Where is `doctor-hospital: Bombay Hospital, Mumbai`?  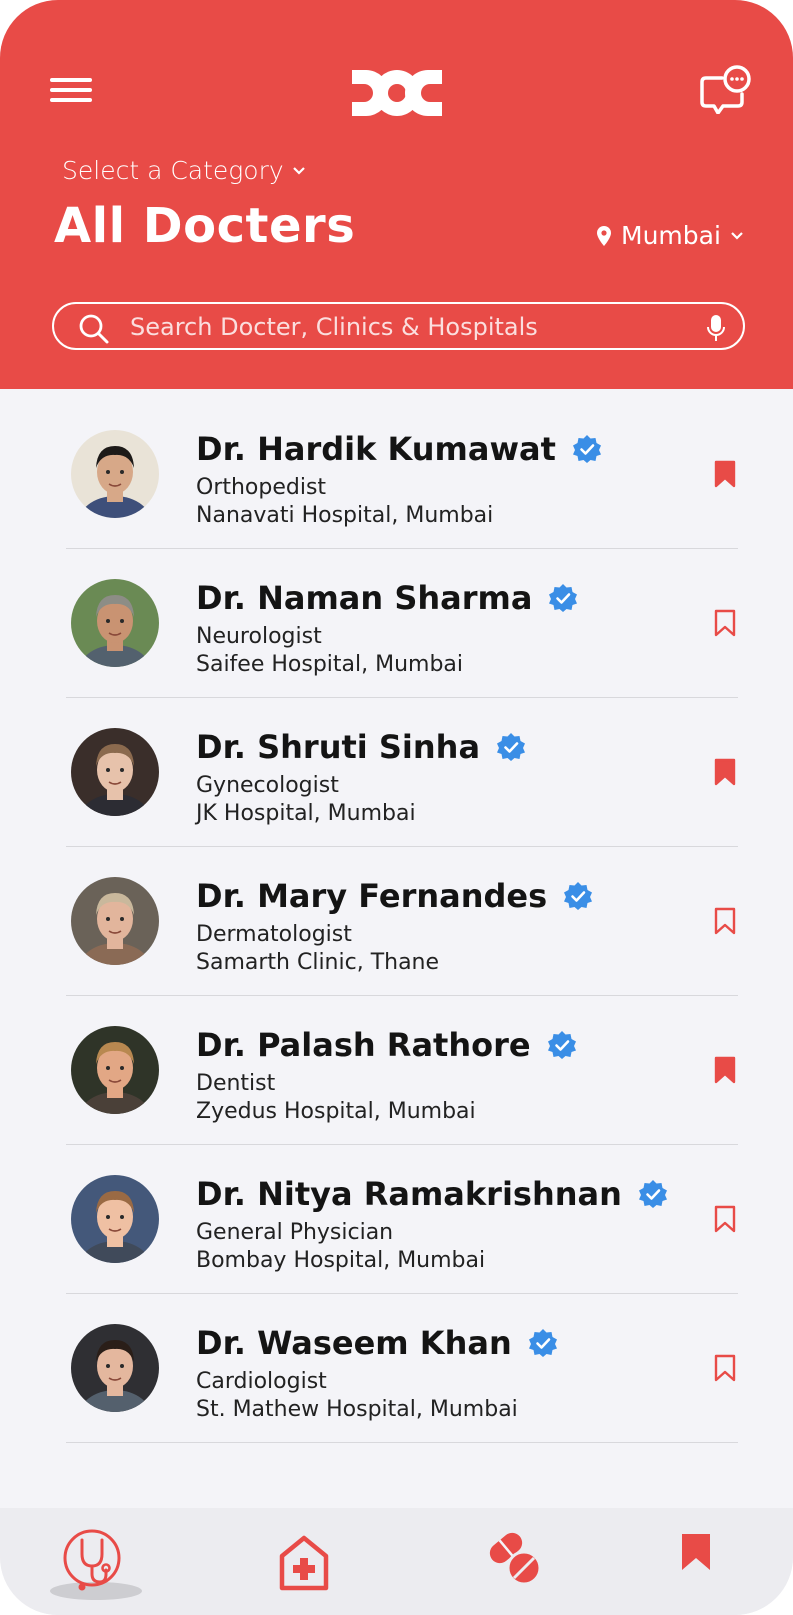
doctor-hospital: Bombay Hospital, Mumbai is located at coordinates (341, 1260).